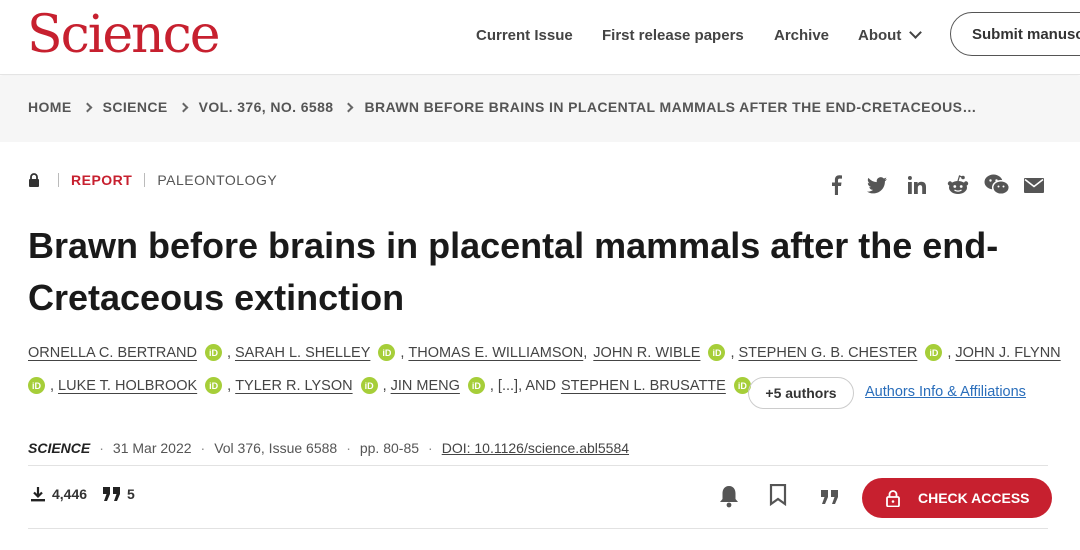 The image size is (1080, 550). What do you see at coordinates (997, 185) in the screenshot?
I see `wechat-icon` at bounding box center [997, 185].